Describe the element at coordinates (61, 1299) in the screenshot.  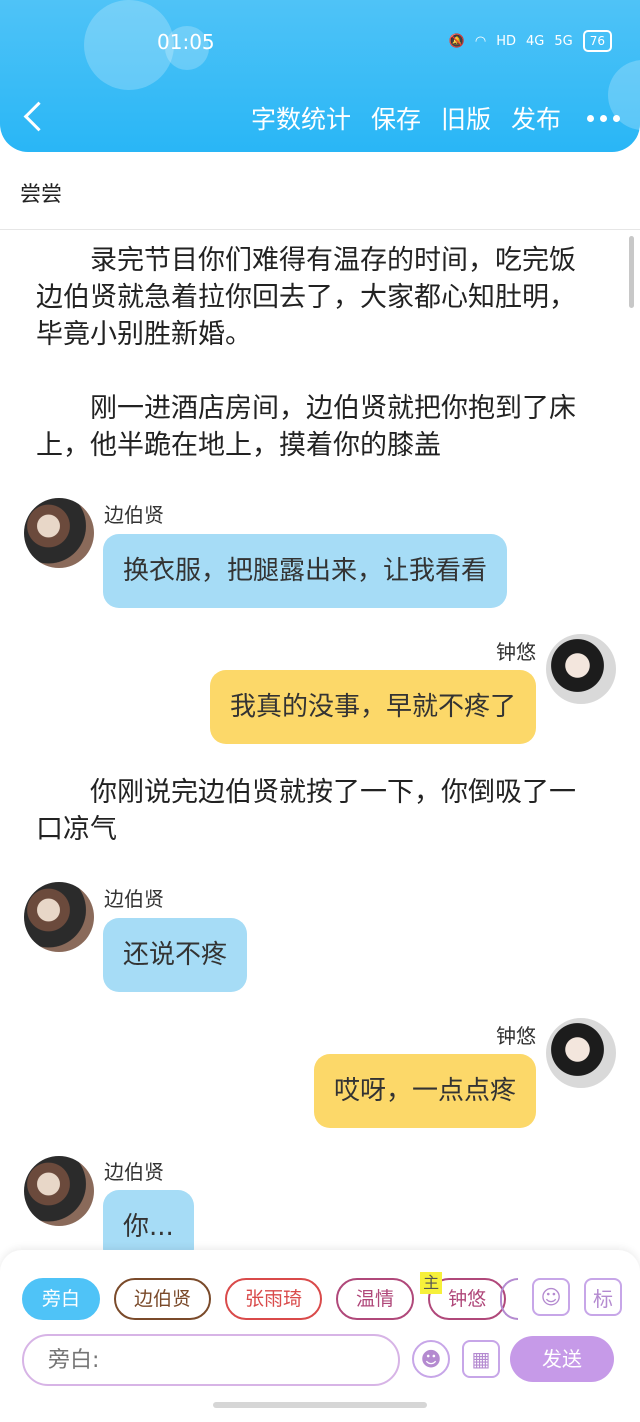
I see `role-chip-narration: 旁白` at that location.